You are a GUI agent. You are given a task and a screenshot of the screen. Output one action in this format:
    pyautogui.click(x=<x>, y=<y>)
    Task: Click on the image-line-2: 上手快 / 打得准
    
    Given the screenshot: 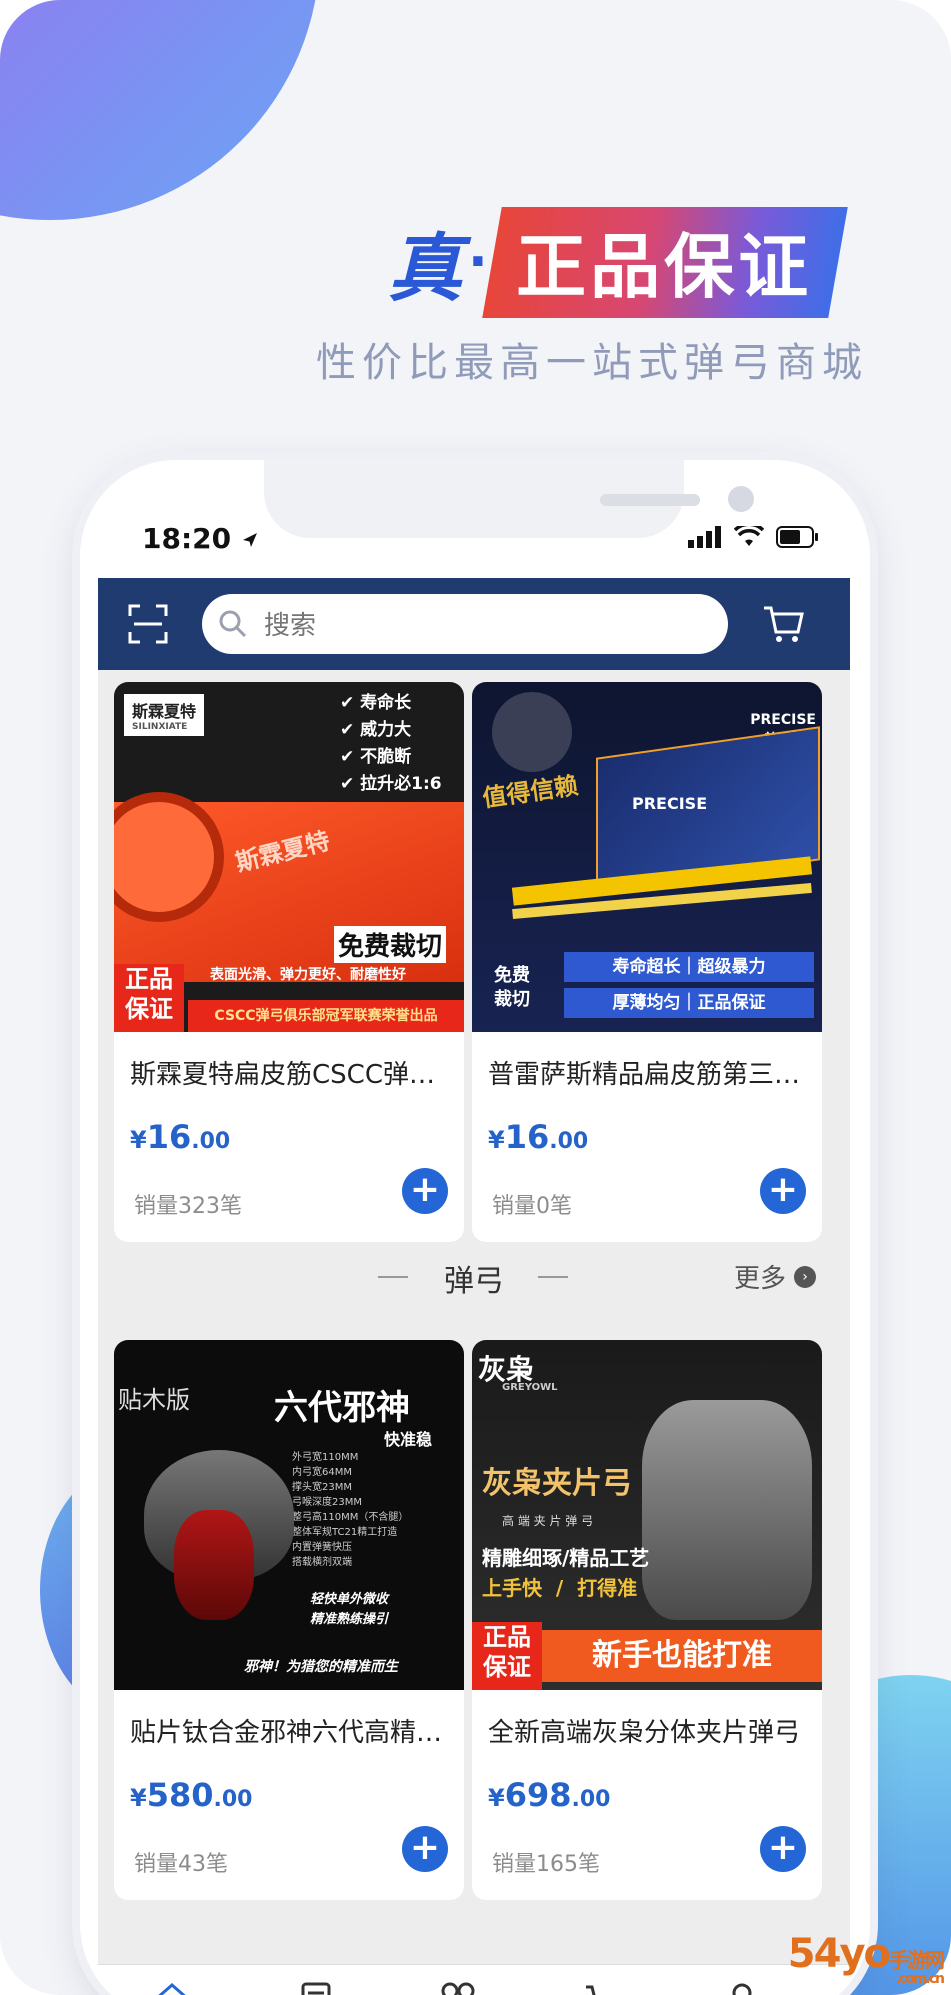 What is the action you would take?
    pyautogui.click(x=560, y=1588)
    